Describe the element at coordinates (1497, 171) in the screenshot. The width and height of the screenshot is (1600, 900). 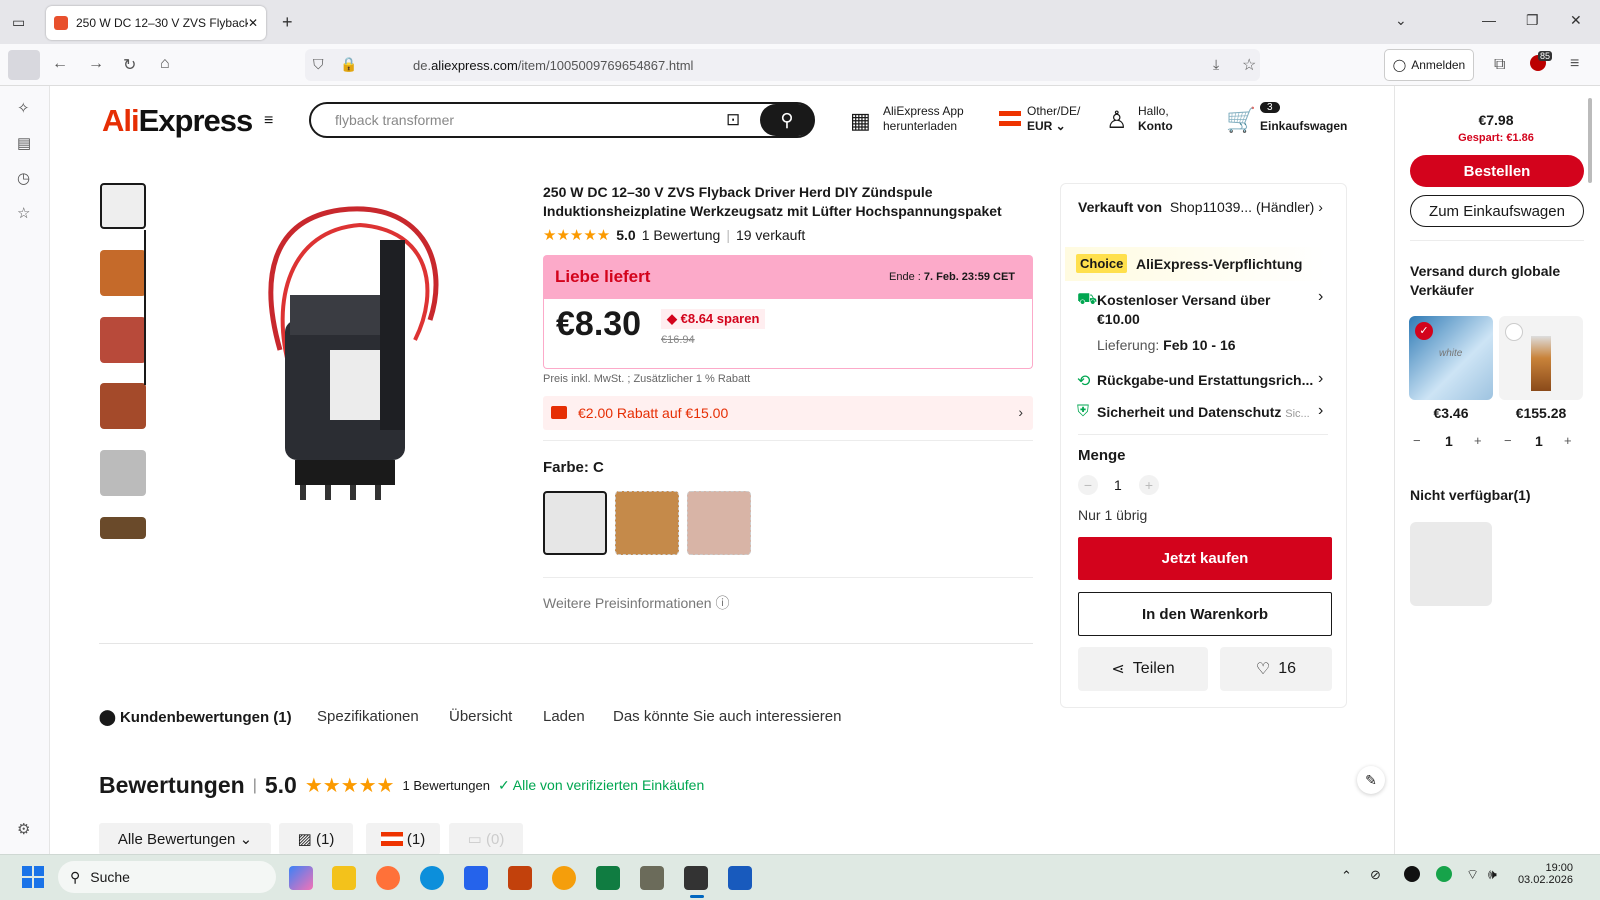
I see `order-button: Bestellen` at that location.